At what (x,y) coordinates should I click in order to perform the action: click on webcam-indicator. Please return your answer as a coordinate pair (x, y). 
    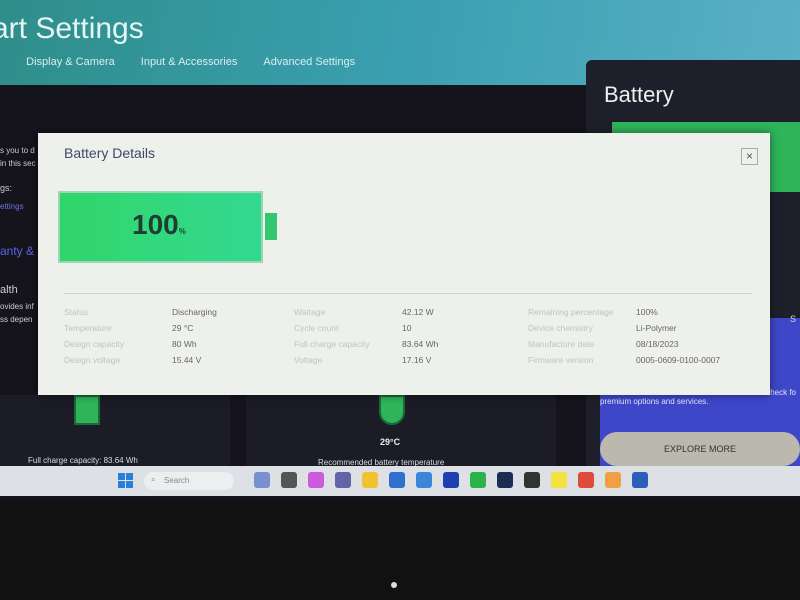
    Looking at the image, I should click on (394, 585).